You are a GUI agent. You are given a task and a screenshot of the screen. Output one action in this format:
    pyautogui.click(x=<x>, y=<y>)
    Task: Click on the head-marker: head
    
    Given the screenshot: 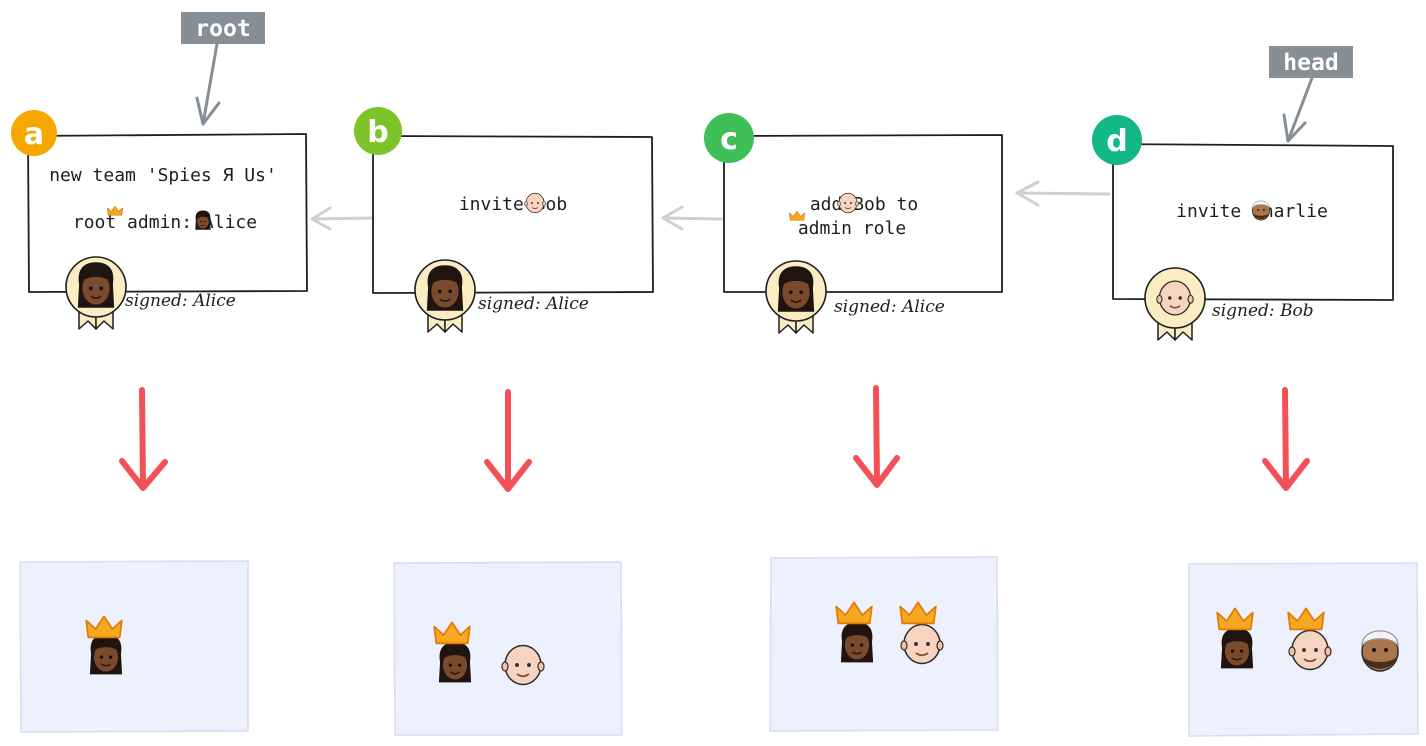 What is the action you would take?
    pyautogui.click(x=1311, y=94)
    